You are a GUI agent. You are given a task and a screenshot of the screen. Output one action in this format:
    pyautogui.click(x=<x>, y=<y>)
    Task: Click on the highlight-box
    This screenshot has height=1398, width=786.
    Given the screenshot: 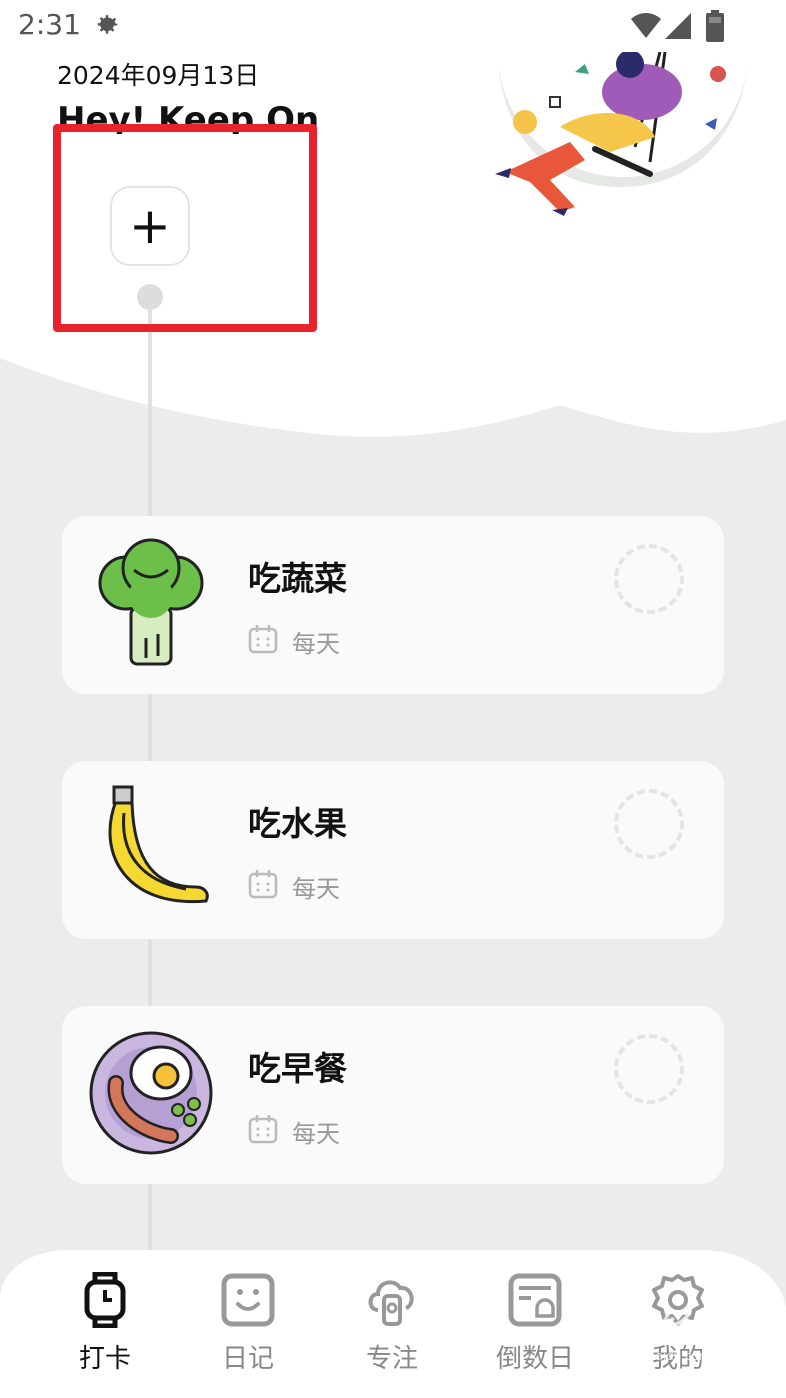 What is the action you would take?
    pyautogui.click(x=185, y=228)
    